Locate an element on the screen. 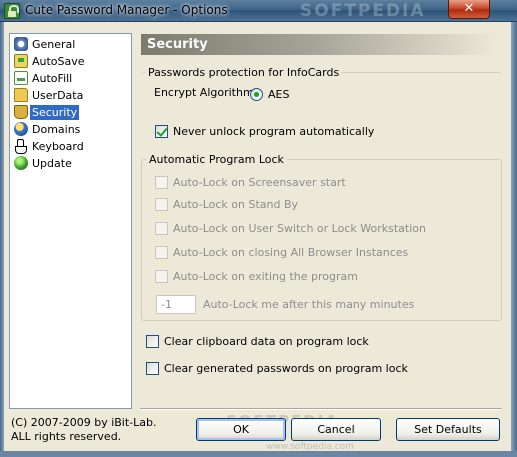 The width and height of the screenshot is (517, 457). autolock-exit-option: Auto-Lock on exiting the program is located at coordinates (256, 276).